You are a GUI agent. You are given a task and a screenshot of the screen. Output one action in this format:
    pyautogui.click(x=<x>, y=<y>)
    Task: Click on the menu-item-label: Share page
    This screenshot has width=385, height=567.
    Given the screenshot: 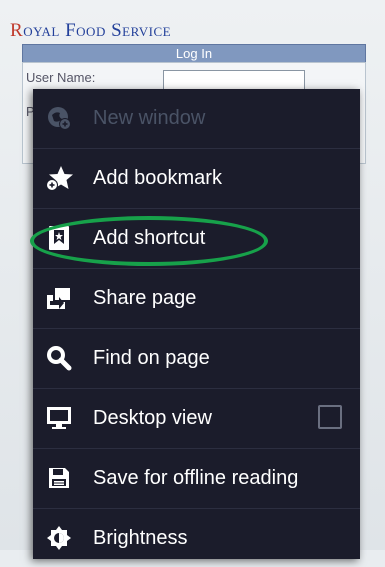 What is the action you would take?
    pyautogui.click(x=145, y=297)
    